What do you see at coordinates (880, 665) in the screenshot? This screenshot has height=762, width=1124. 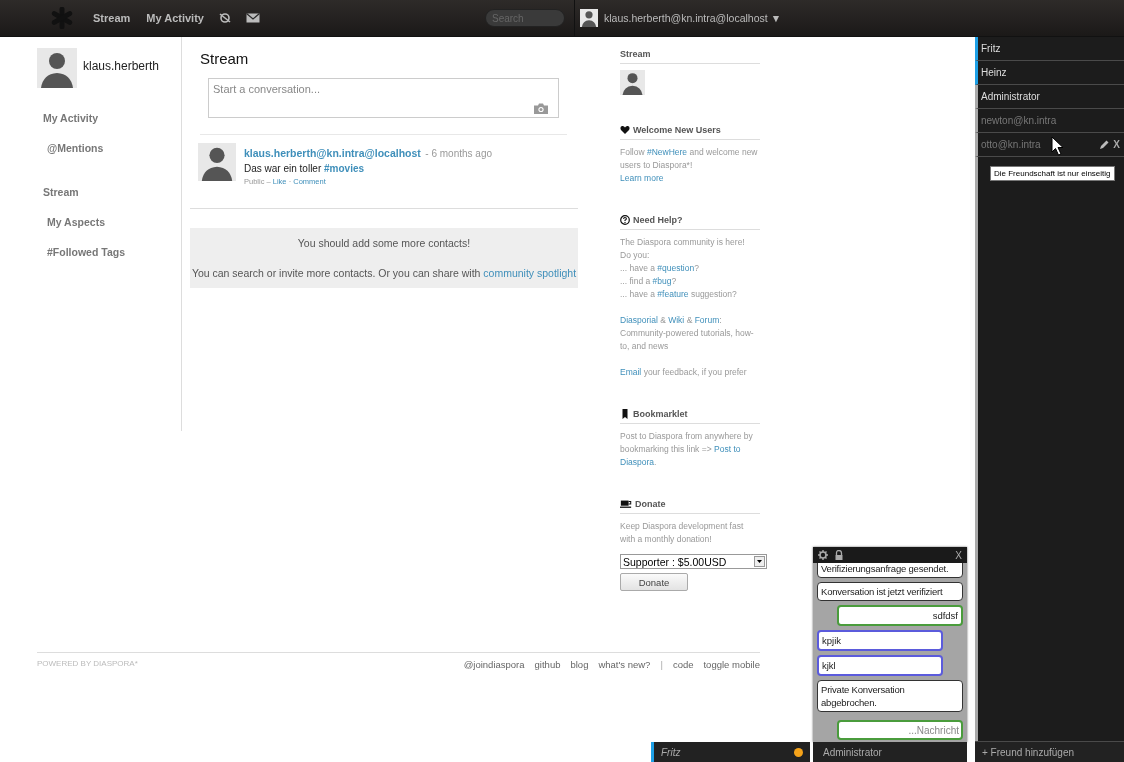 I see `chat-message: kjkl` at bounding box center [880, 665].